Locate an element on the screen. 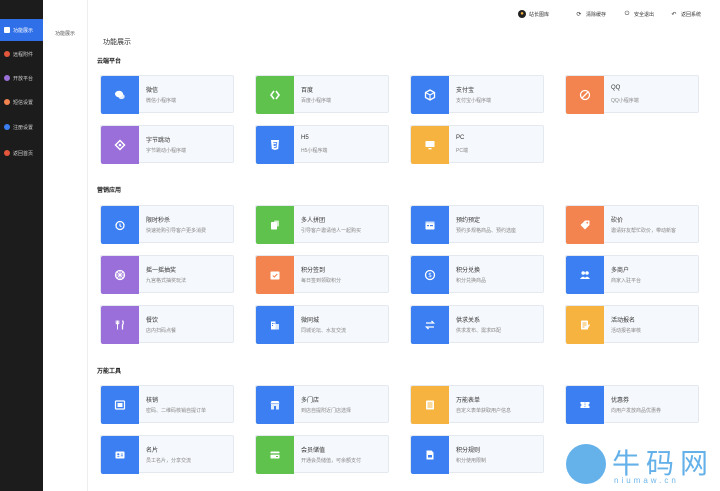 Image resolution: width=720 pixels, height=491 pixels. card-desc: 预约多规格商品、预约选座 is located at coordinates (486, 231).